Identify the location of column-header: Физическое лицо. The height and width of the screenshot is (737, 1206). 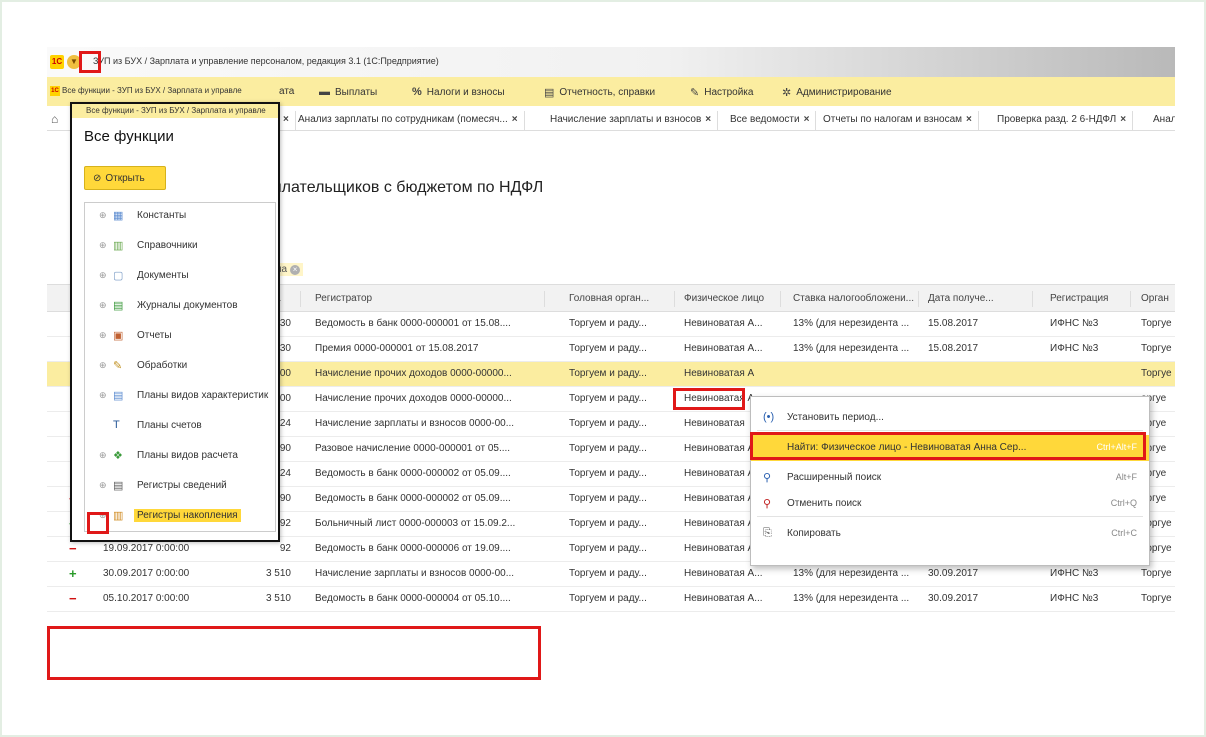
(724, 298).